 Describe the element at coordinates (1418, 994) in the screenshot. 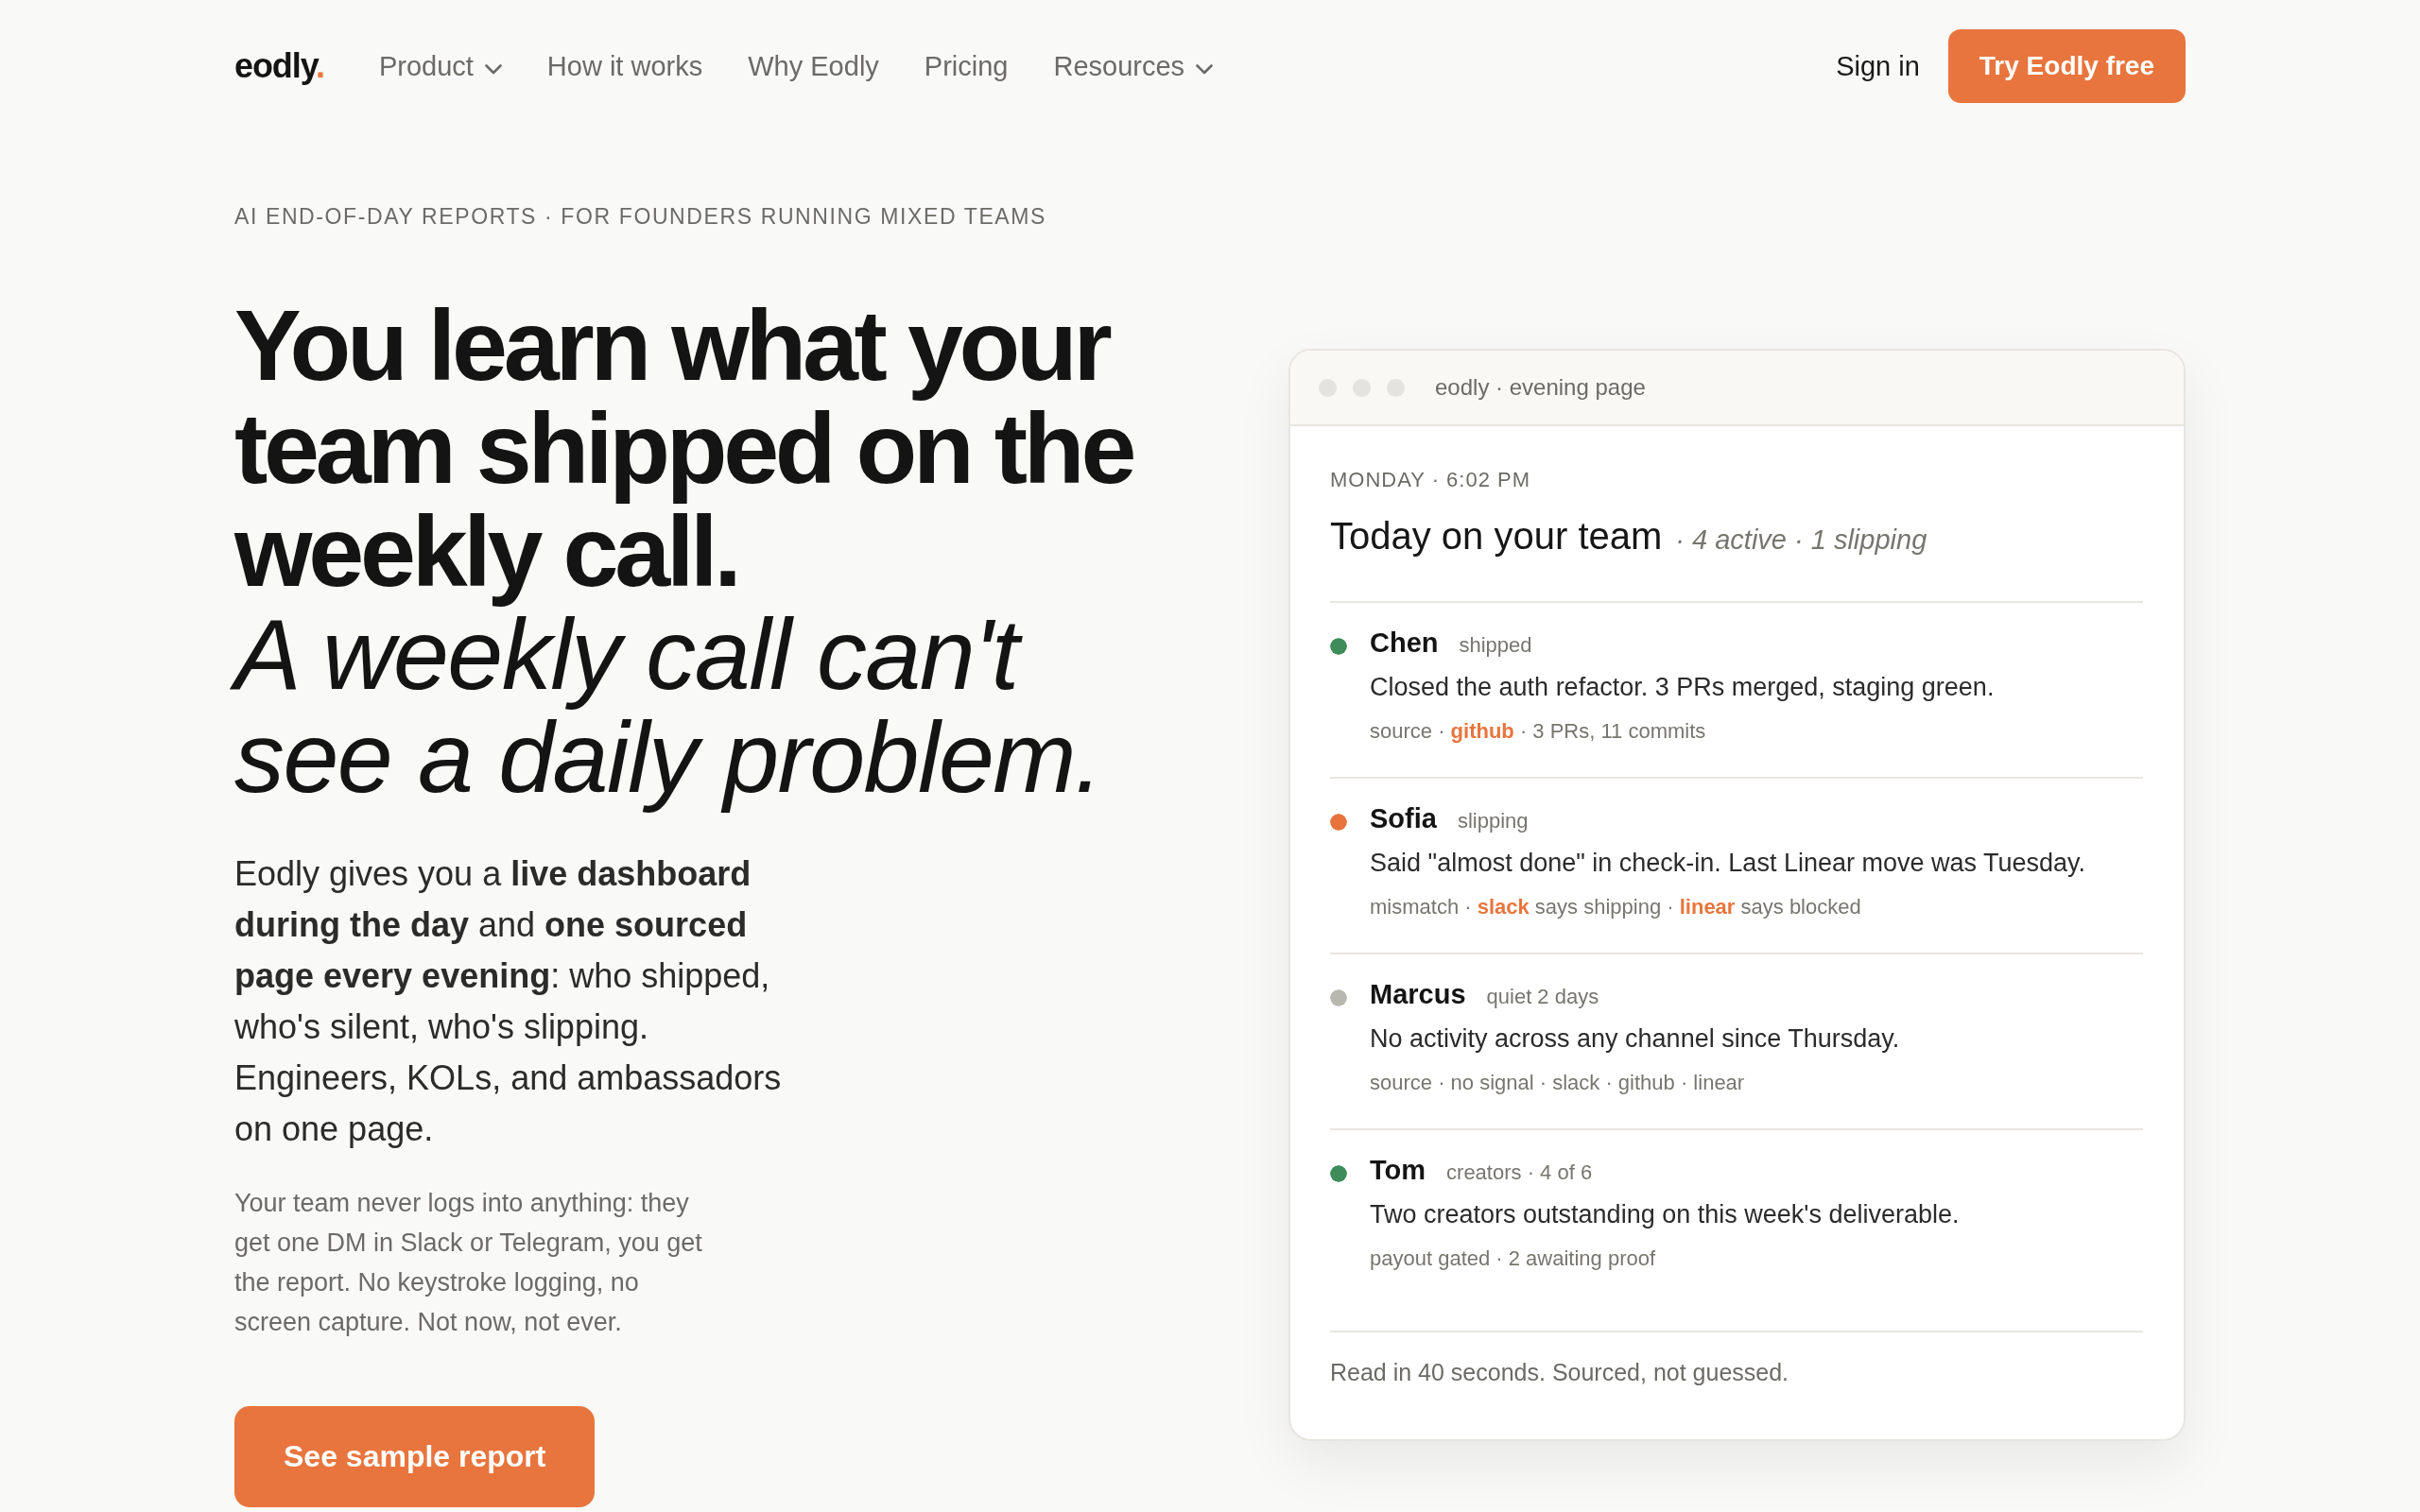

I see `member-name: Marcus` at that location.